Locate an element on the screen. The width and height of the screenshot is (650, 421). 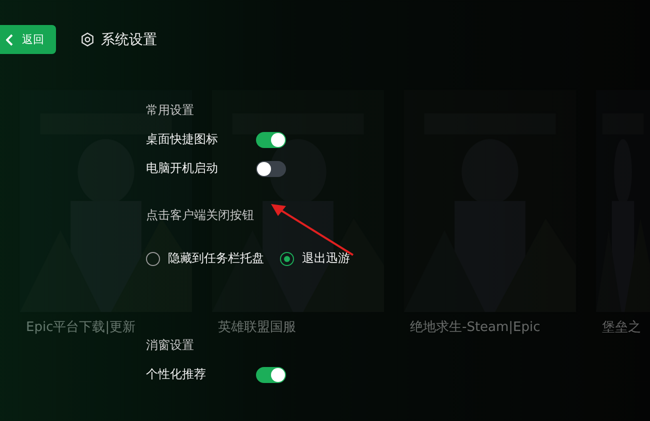
game-title: 绝地求生-Steam|Epic is located at coordinates (475, 327).